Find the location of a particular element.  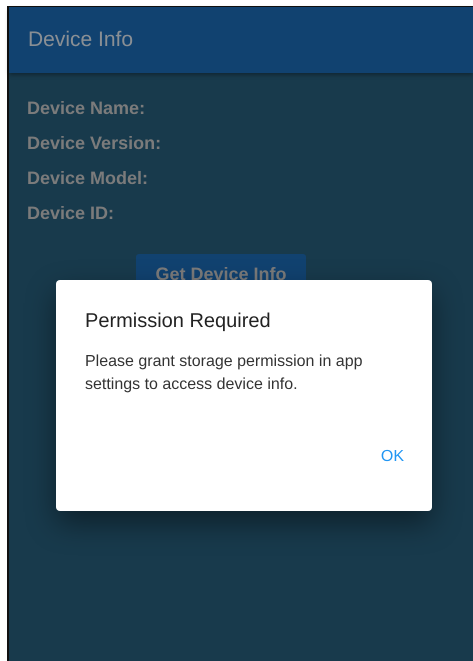

dialog-message: Please grant storage permission in app settings to access device info. is located at coordinates (224, 373).